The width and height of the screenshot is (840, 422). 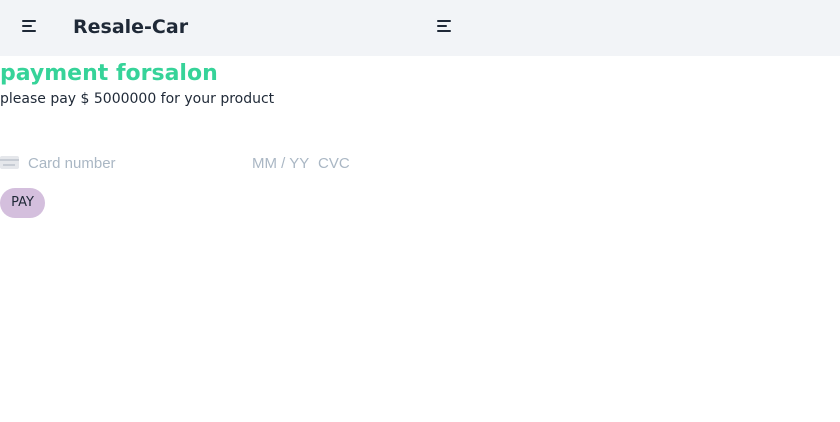 What do you see at coordinates (22, 203) in the screenshot?
I see `pay-button: PAY` at bounding box center [22, 203].